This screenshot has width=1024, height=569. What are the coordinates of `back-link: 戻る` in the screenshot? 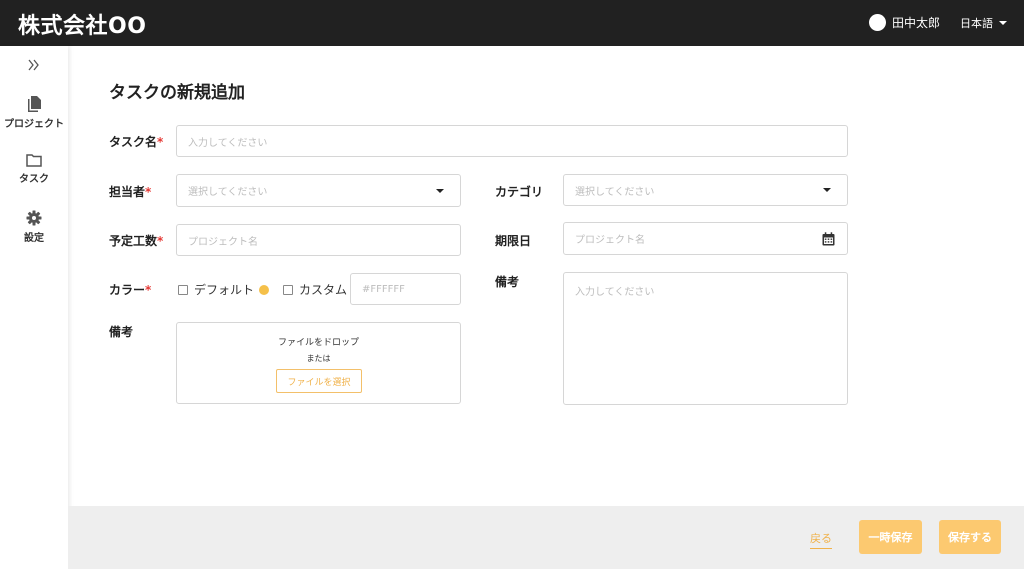 It's located at (821, 539).